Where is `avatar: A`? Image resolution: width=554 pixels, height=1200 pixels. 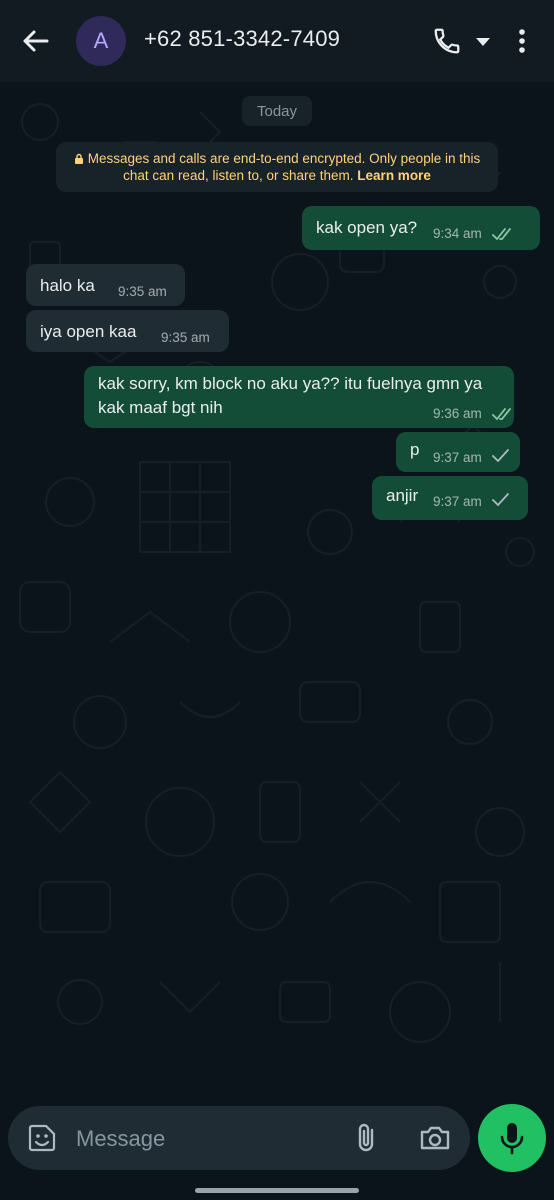
avatar: A is located at coordinates (101, 41).